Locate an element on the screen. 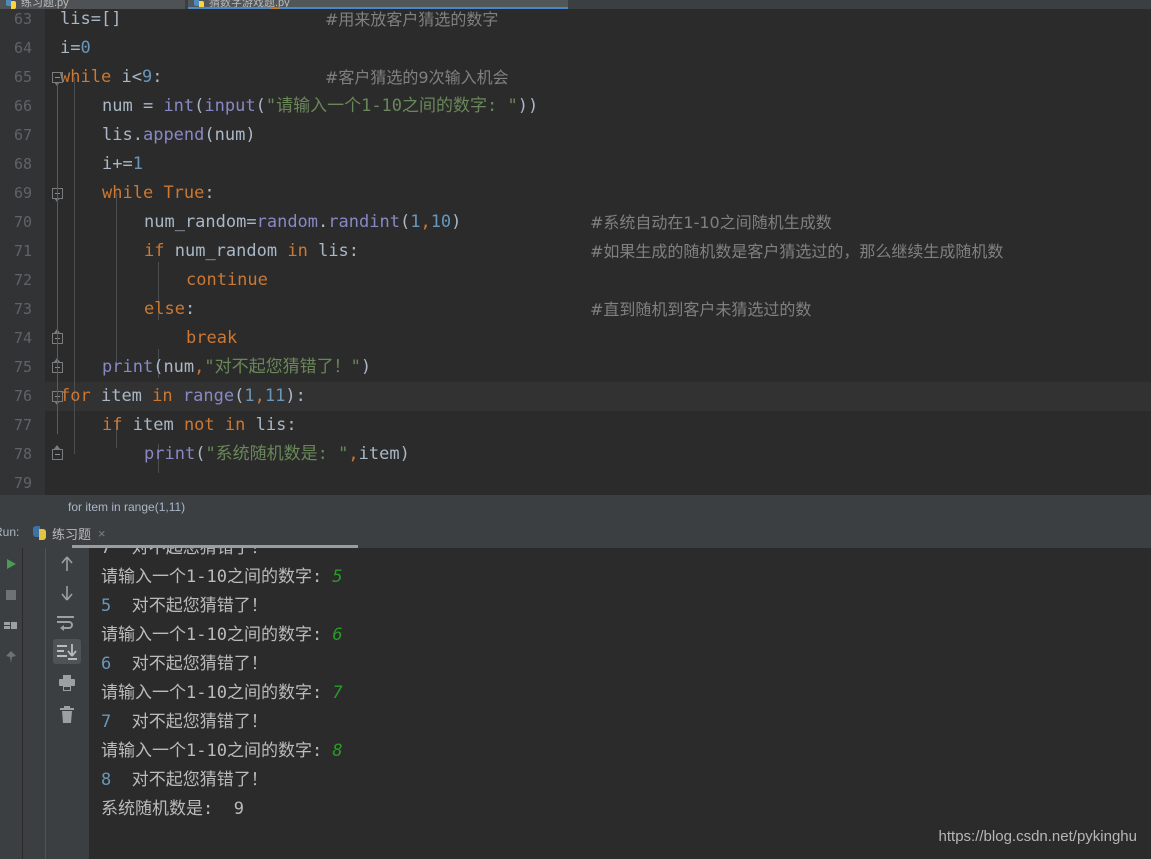 Image resolution: width=1151 pixels, height=859 pixels. code-line: num = int(input("请输入一个1-10之间的数字: ")) is located at coordinates (320, 106).